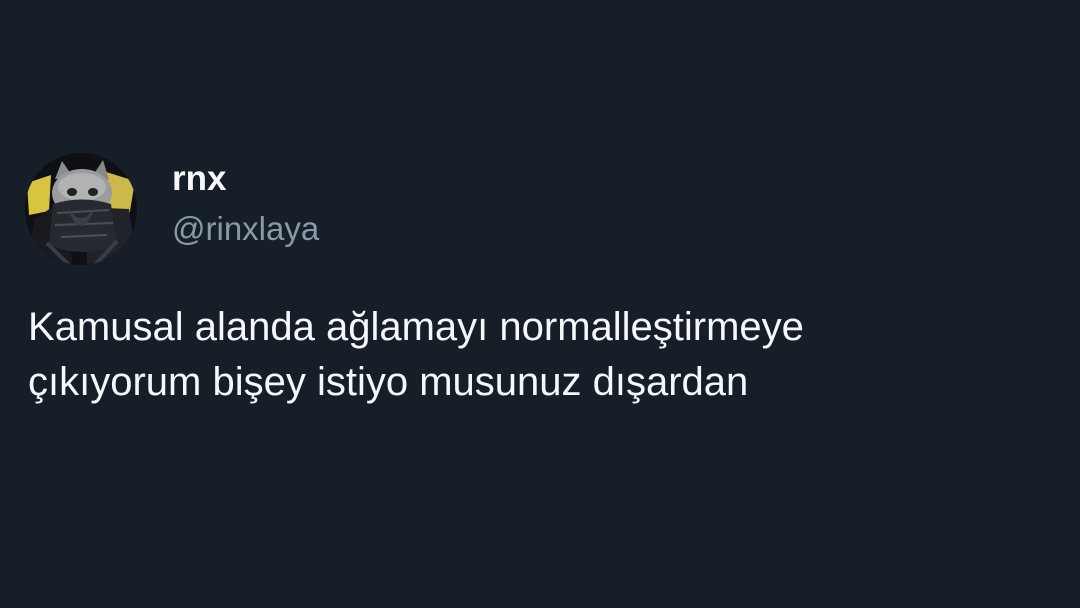  What do you see at coordinates (388, 382) in the screenshot?
I see `tweet-text-line: çıkıyorum bişey istiyo musunuz dışardan` at bounding box center [388, 382].